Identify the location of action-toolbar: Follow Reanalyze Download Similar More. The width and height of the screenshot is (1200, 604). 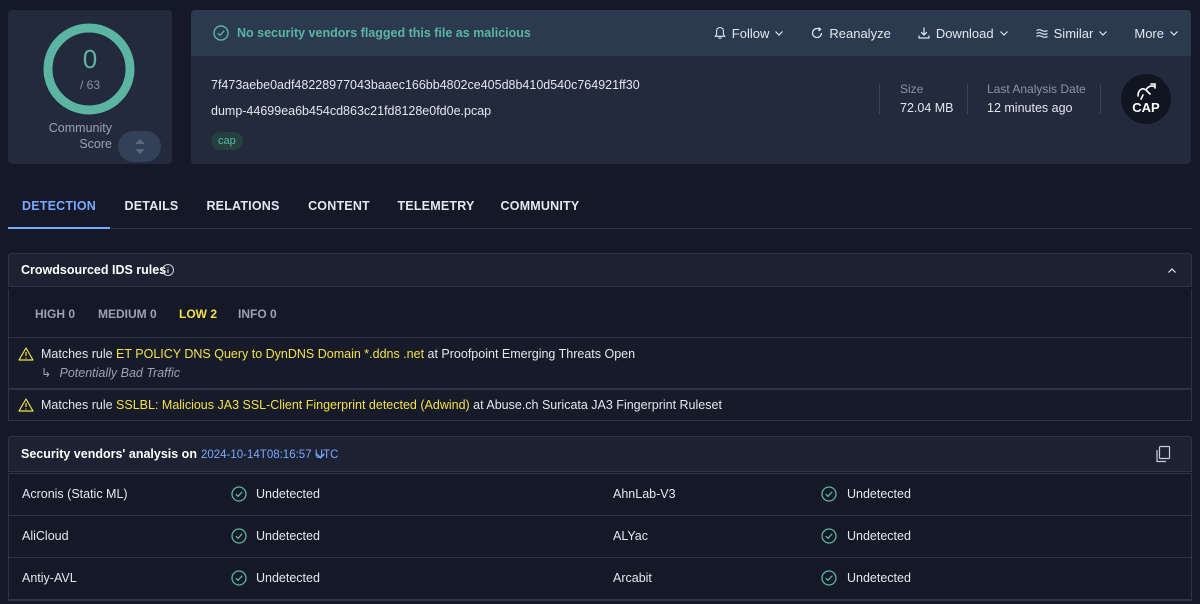
(946, 33).